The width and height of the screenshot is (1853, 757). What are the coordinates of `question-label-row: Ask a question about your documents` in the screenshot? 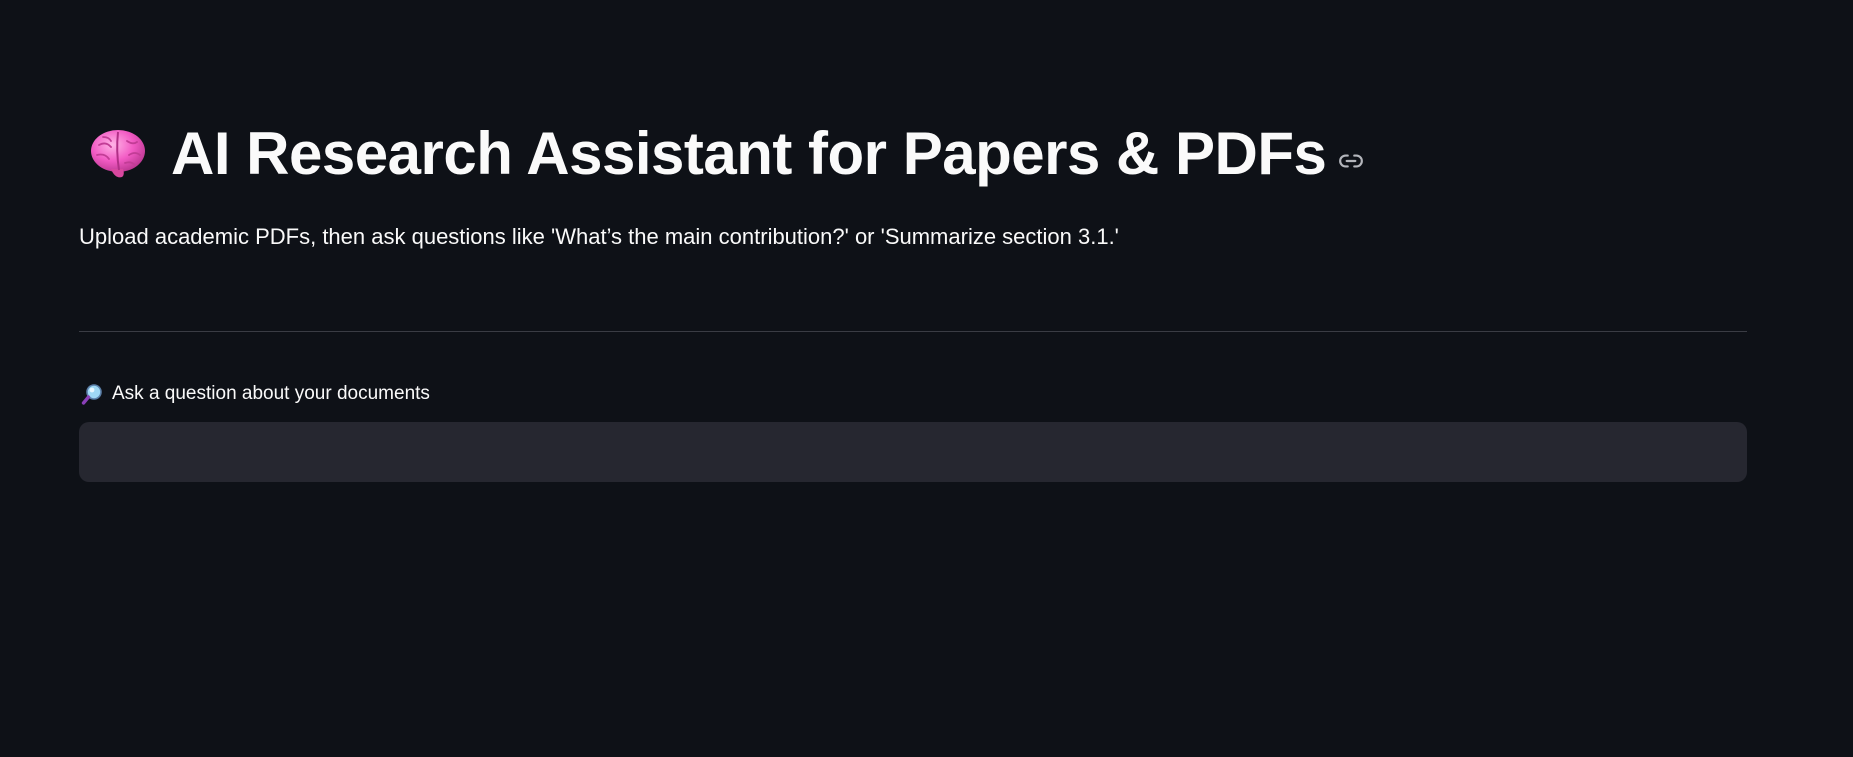 It's located at (255, 394).